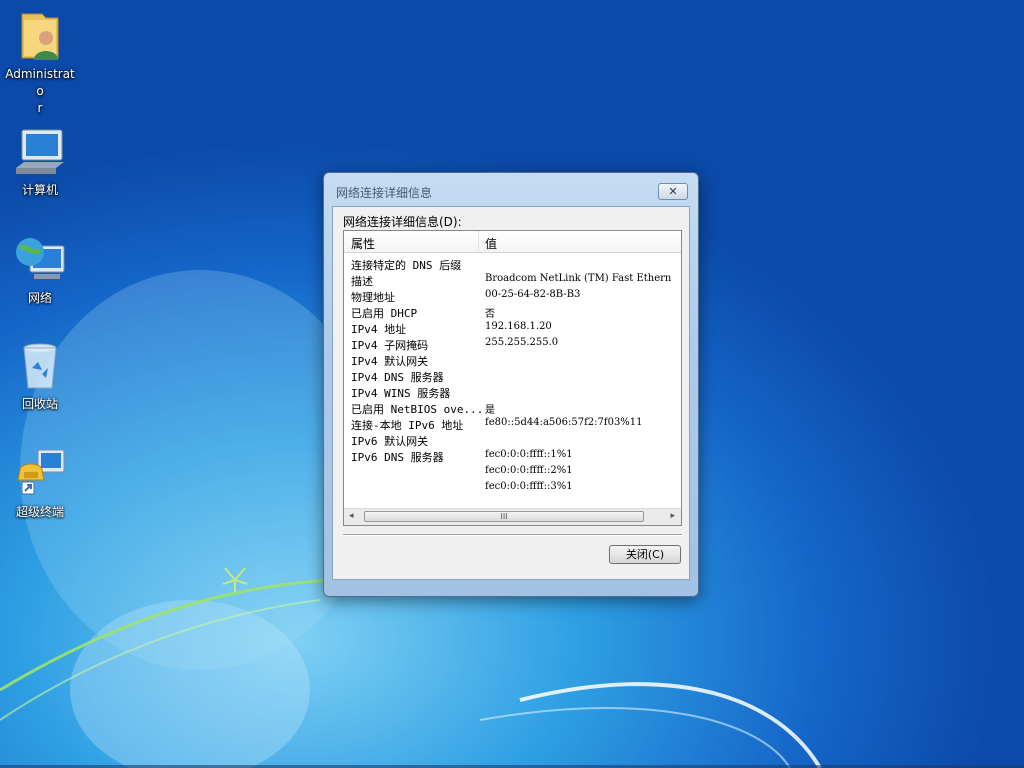 The width and height of the screenshot is (1024, 768). I want to click on computer-icon, so click(40, 152).